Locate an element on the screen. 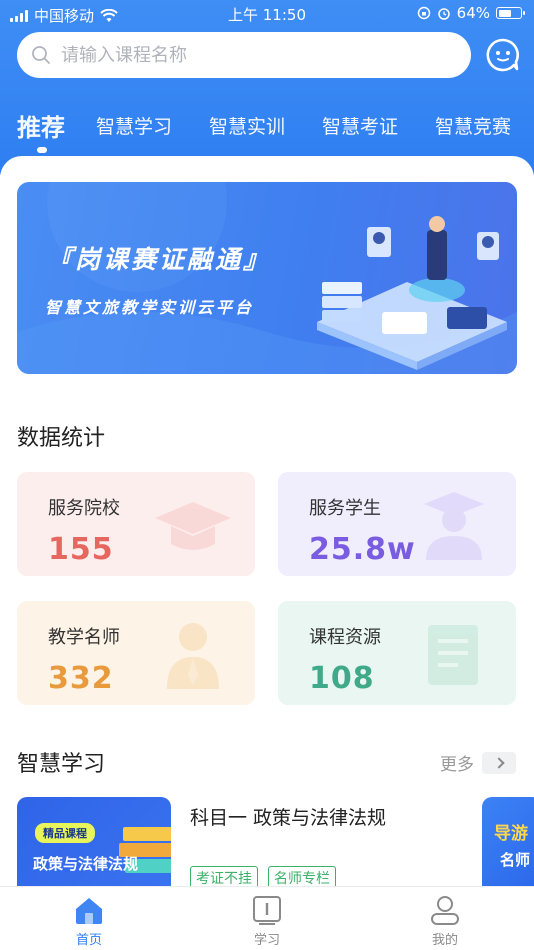 This screenshot has width=534, height=950. platform-illustration-icon is located at coordinates (412, 293).